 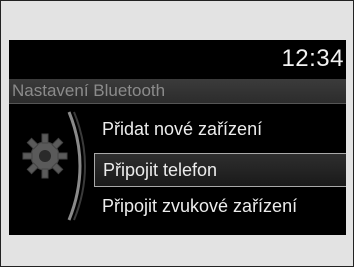 I want to click on menu-item-connect-audio-device: Připojit zvukové zařízení, so click(x=220, y=206).